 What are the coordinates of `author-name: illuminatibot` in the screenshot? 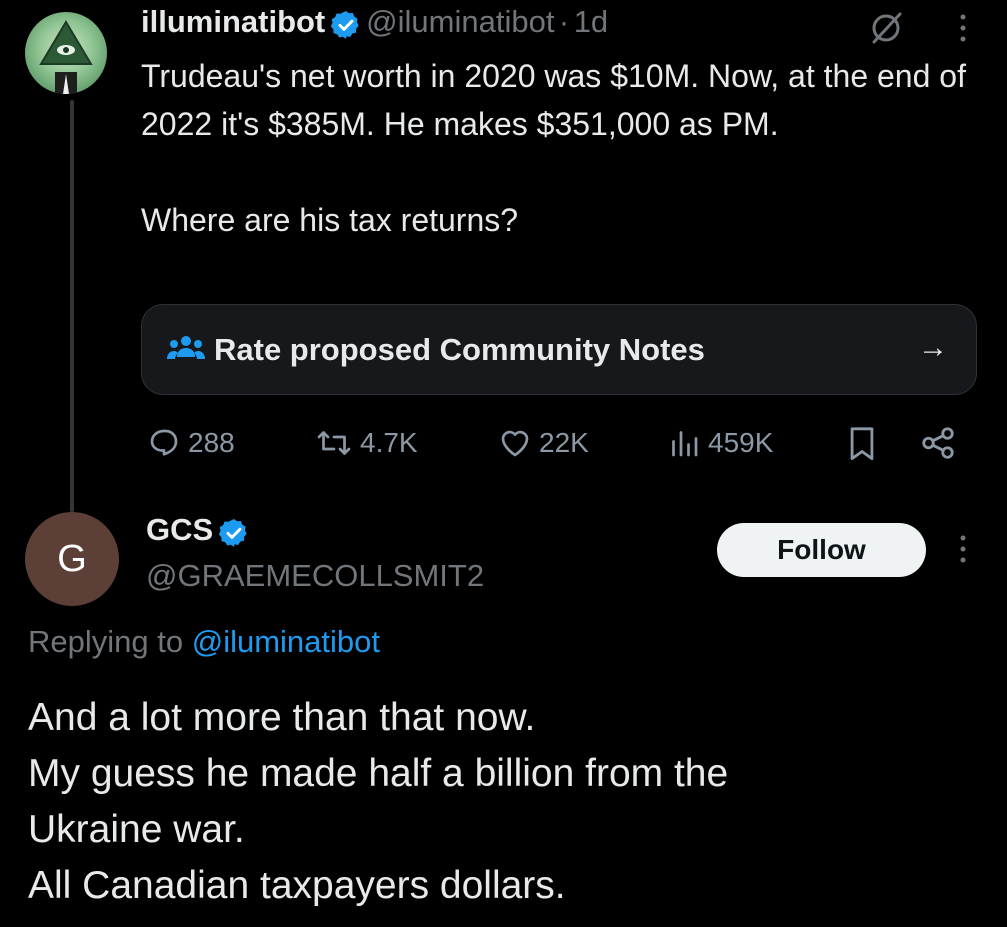 It's located at (233, 21).